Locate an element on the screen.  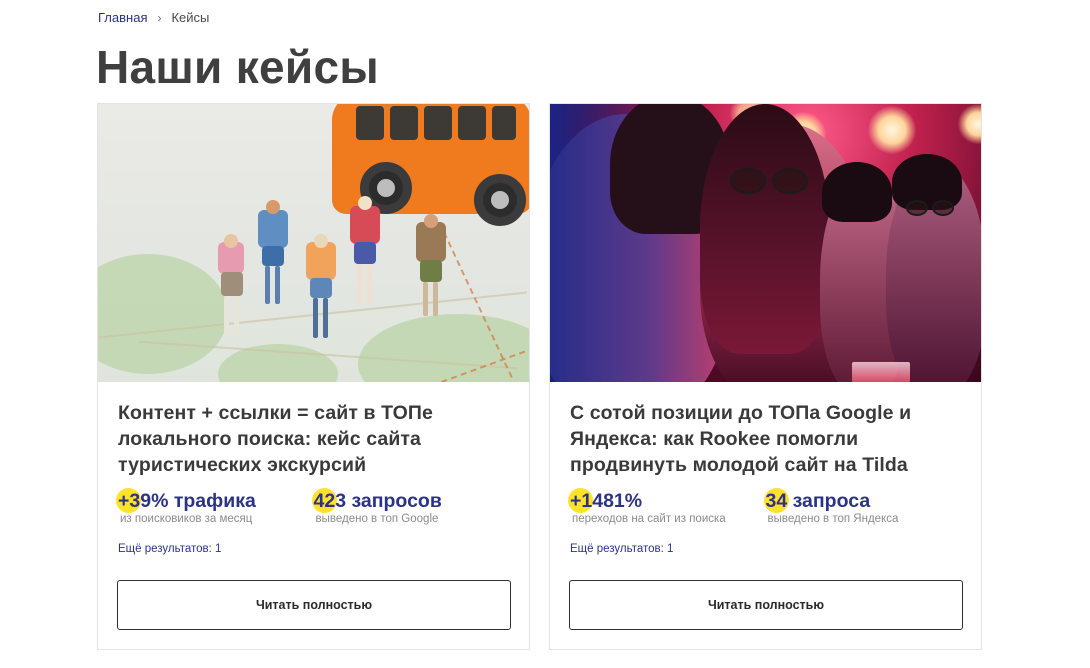
stat-value: +39% трафика is located at coordinates (187, 501).